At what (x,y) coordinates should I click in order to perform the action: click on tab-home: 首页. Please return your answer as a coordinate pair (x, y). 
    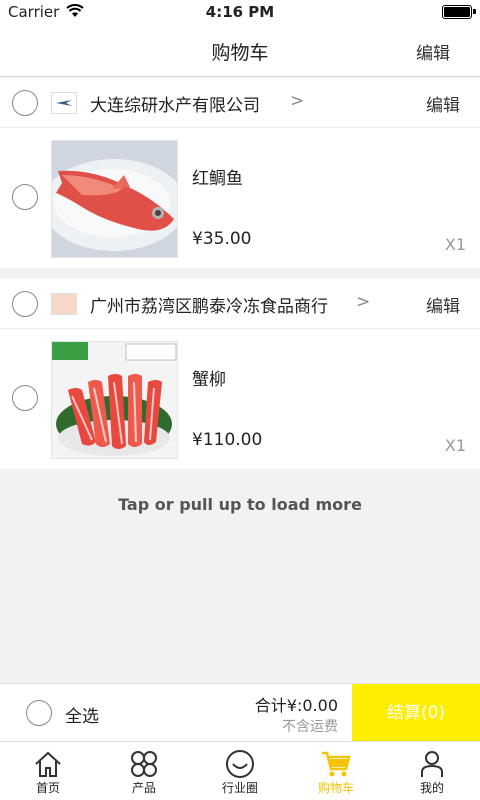
    Looking at the image, I should click on (48, 771).